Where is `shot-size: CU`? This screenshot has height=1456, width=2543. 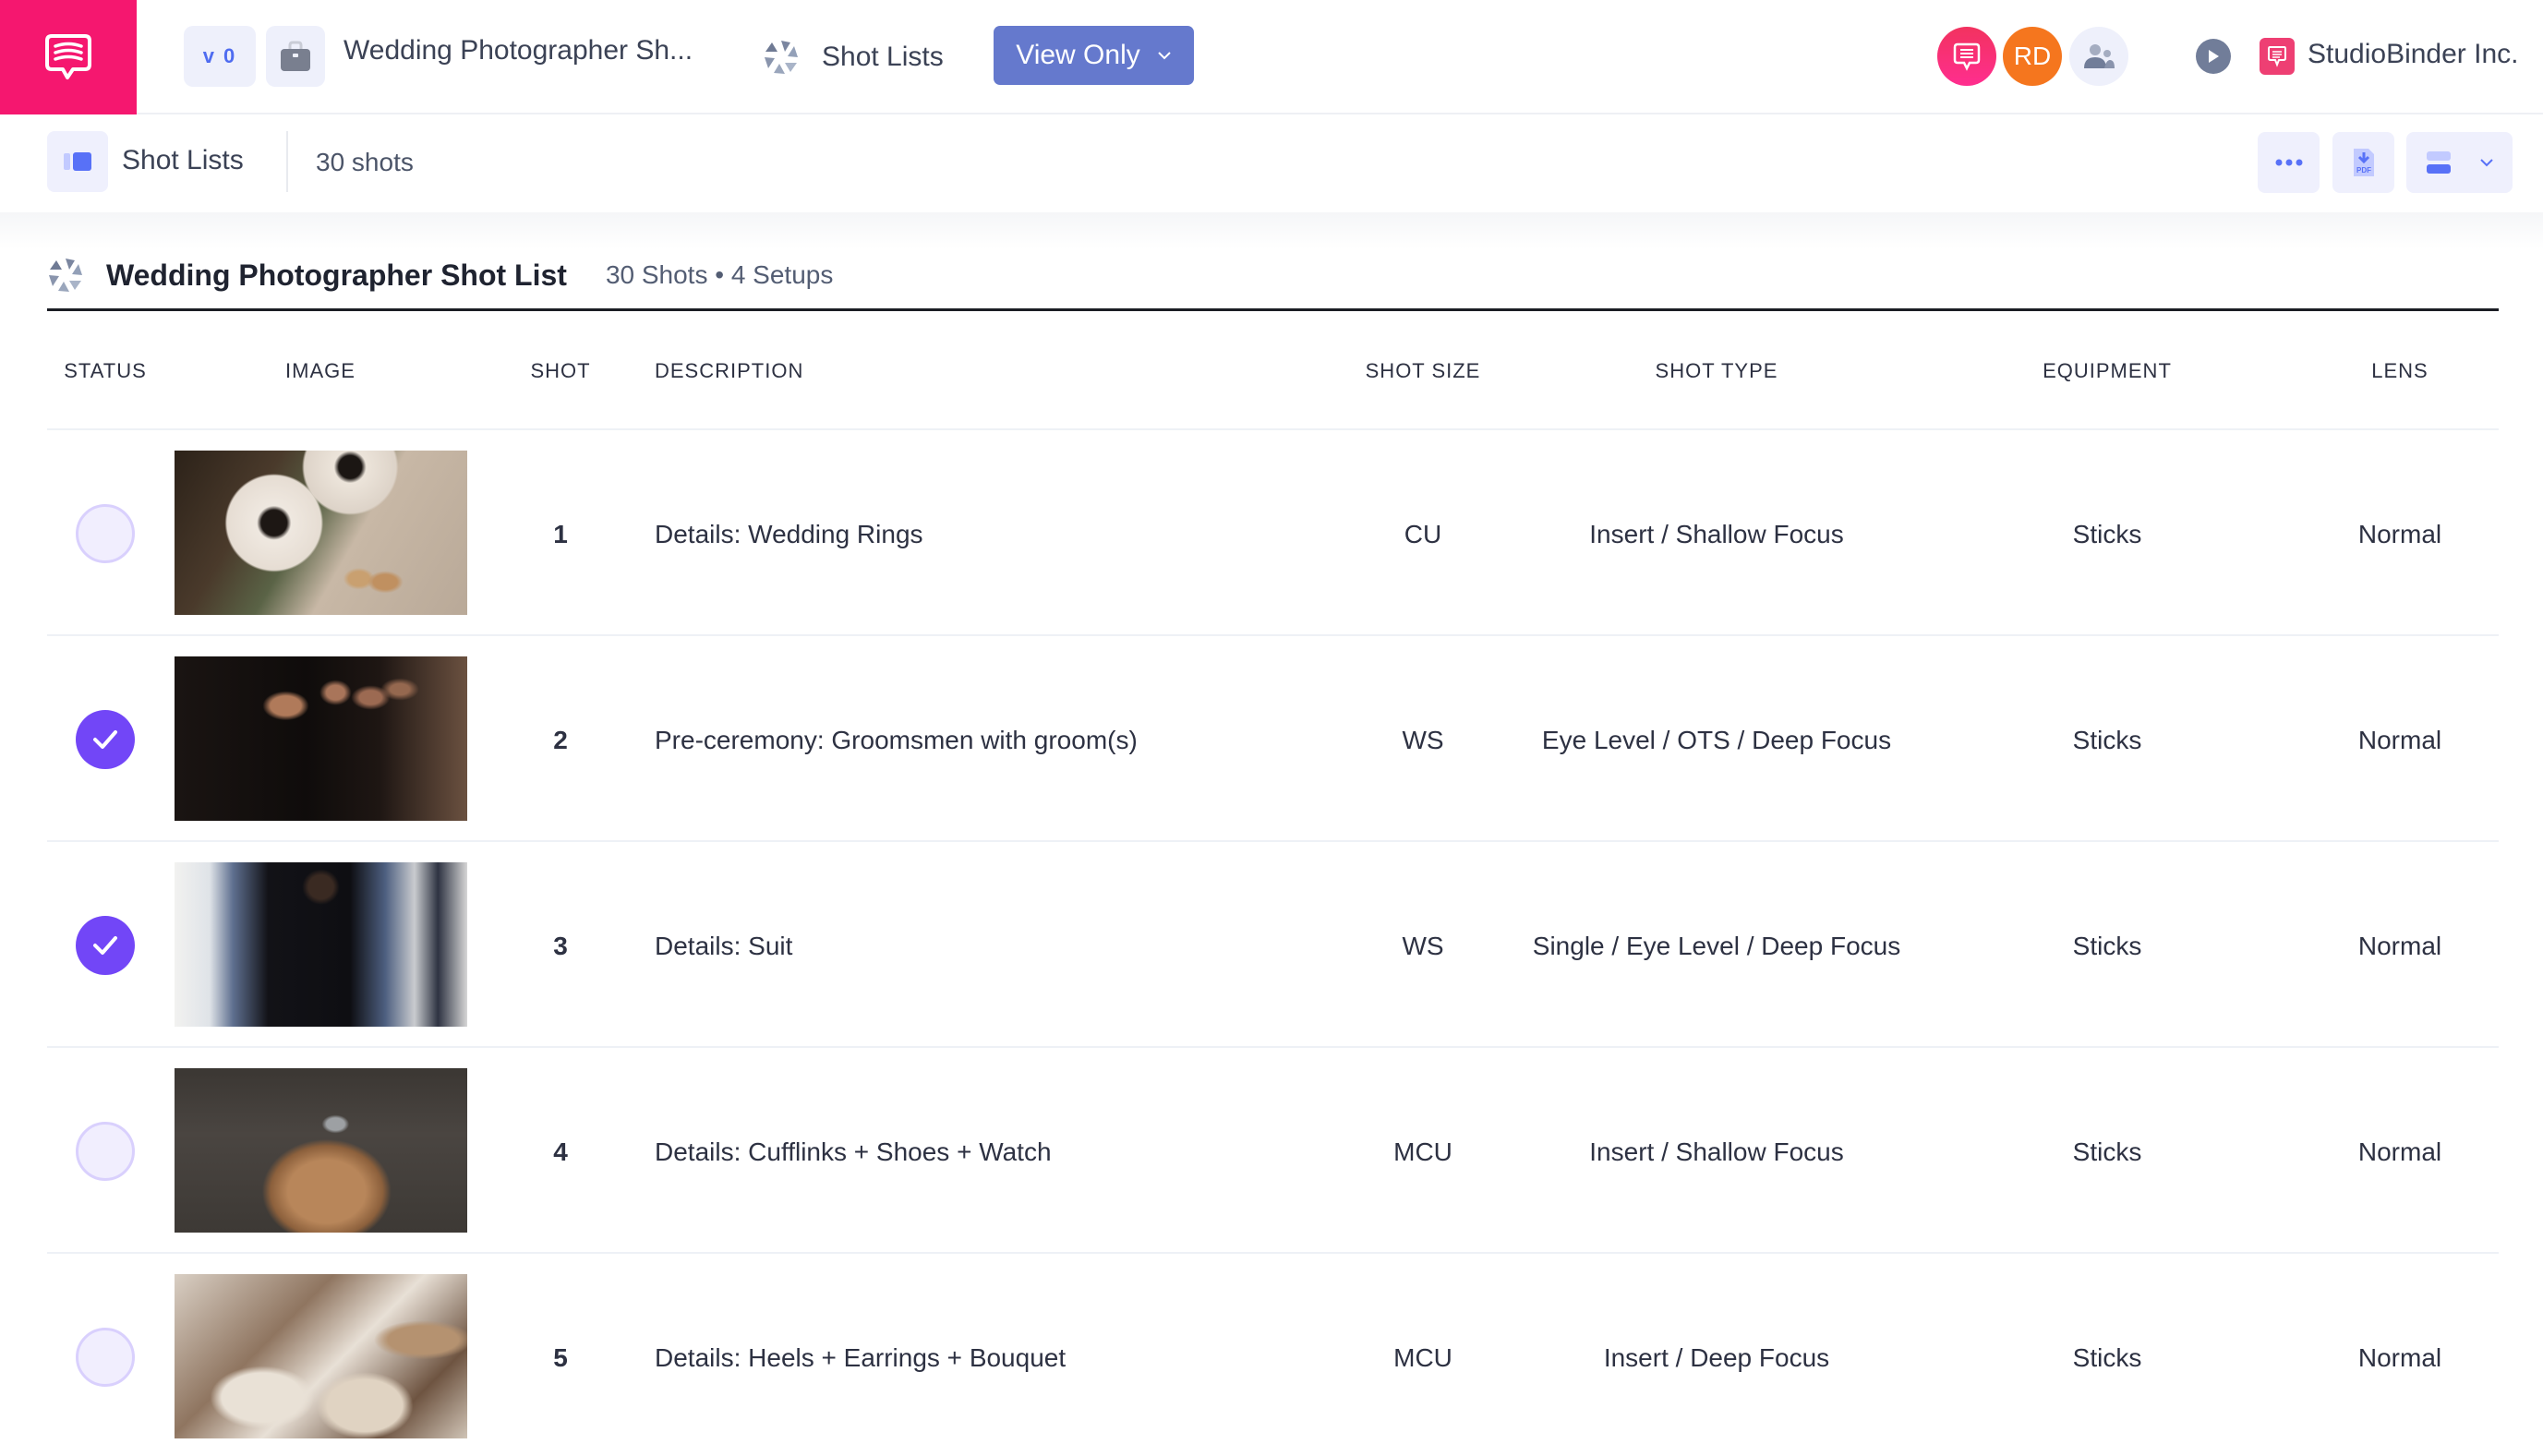 shot-size: CU is located at coordinates (1423, 534).